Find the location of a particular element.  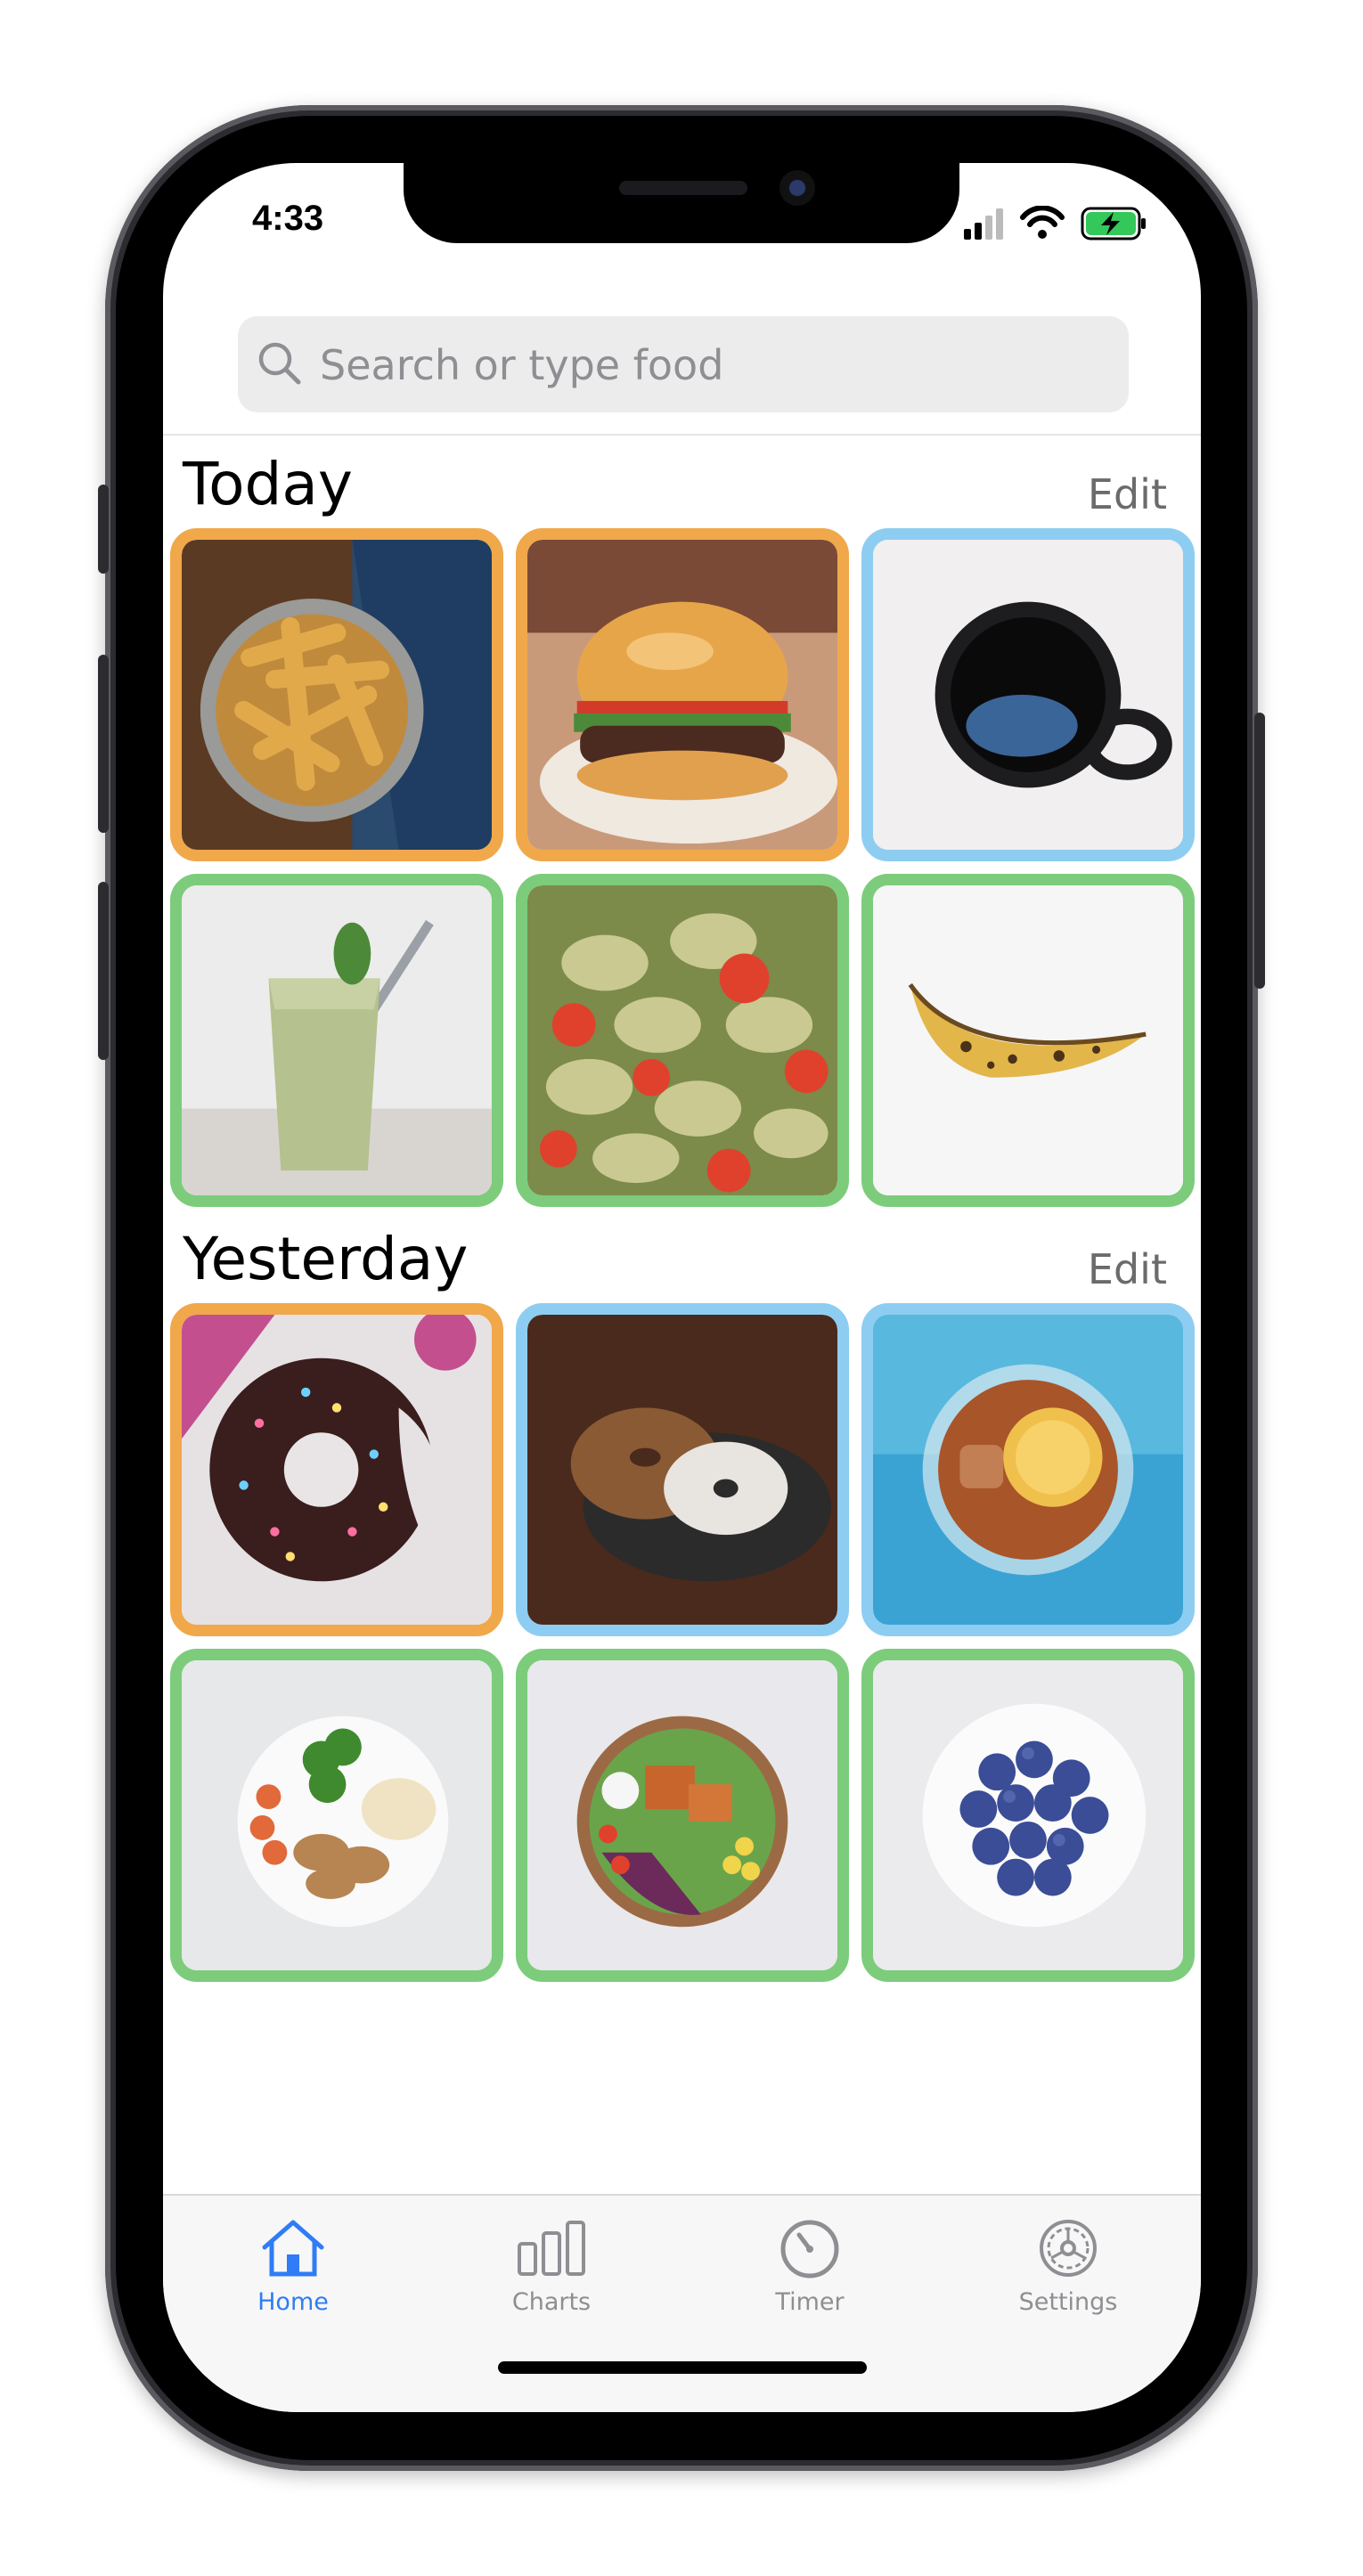

search-bar: Search or type food is located at coordinates (684, 364).